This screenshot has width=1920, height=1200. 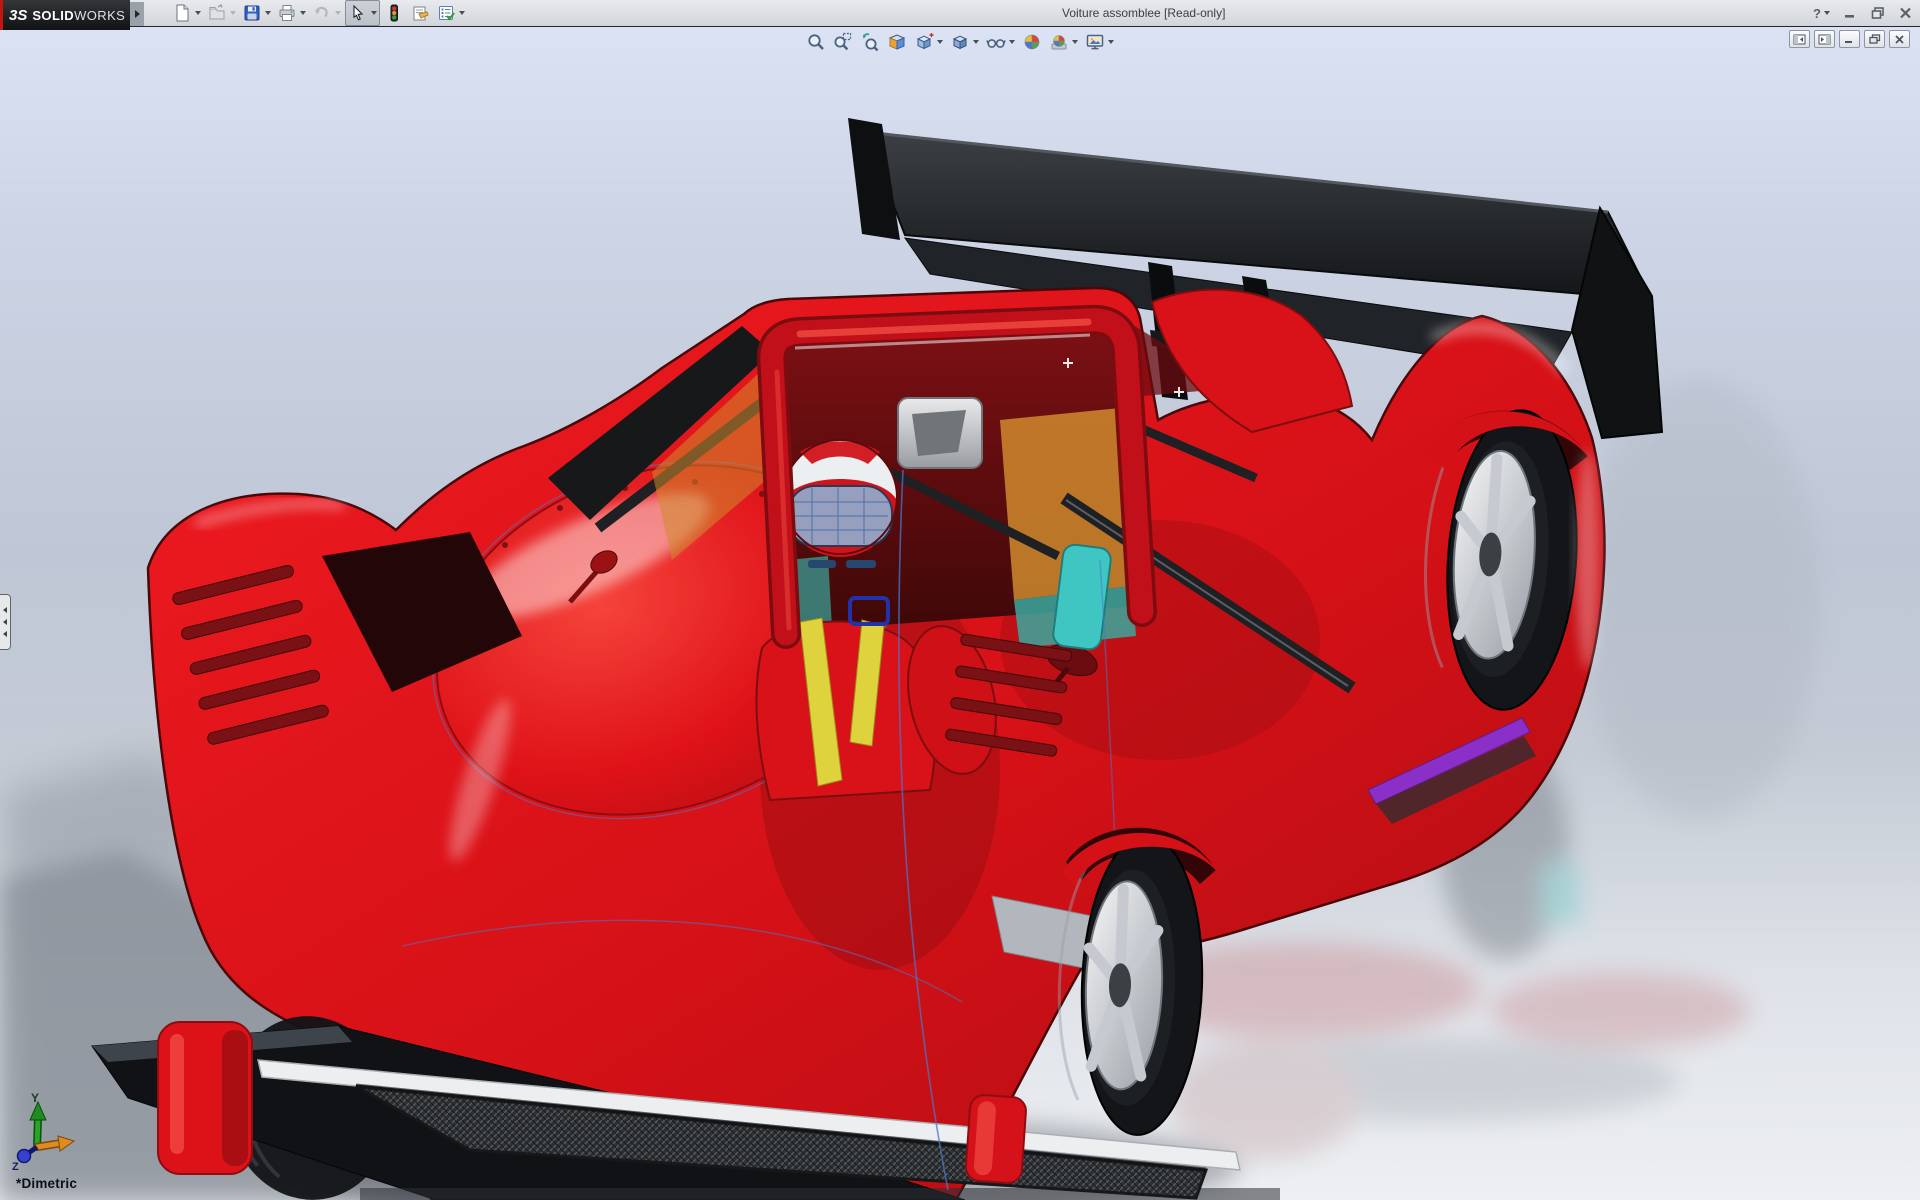 I want to click on help-icon: ?, so click(x=1817, y=13).